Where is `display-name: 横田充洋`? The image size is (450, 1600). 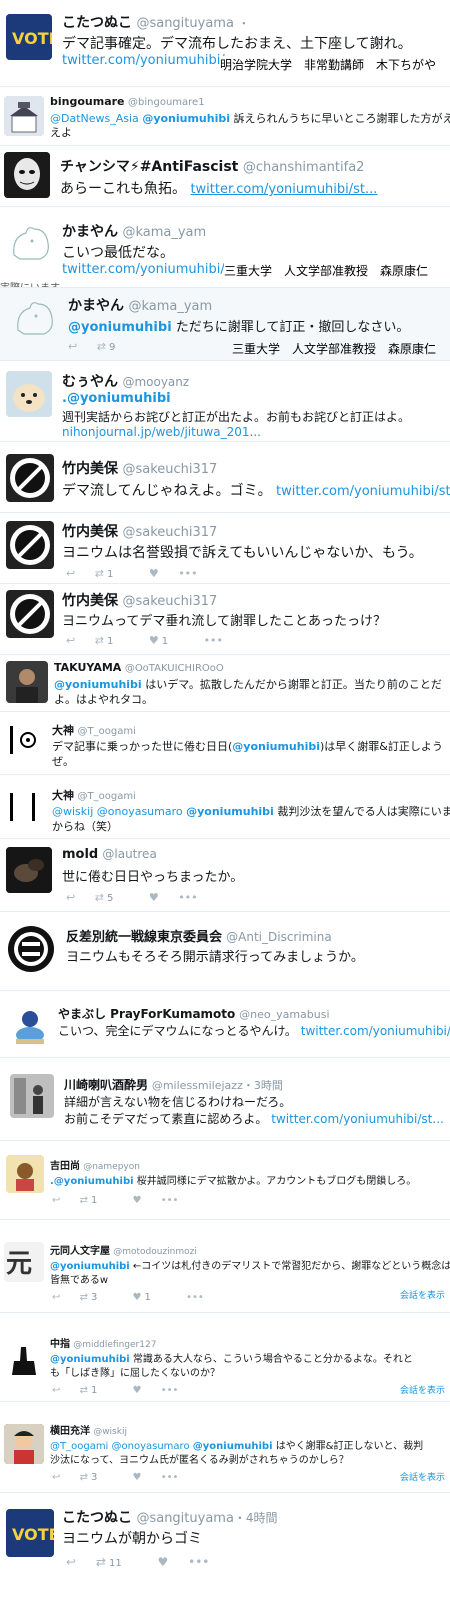
display-name: 横田充洋 is located at coordinates (70, 1431).